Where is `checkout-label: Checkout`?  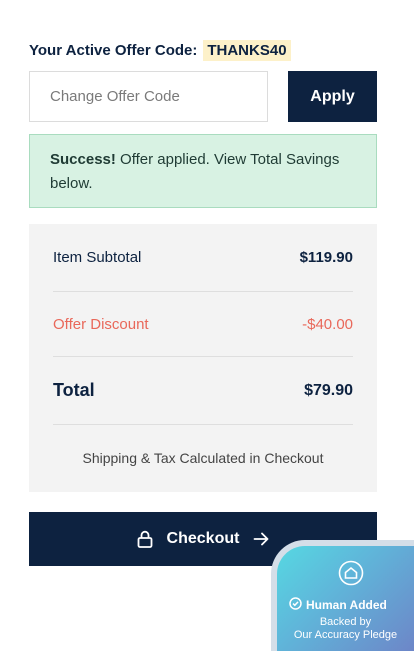 checkout-label: Checkout is located at coordinates (203, 538).